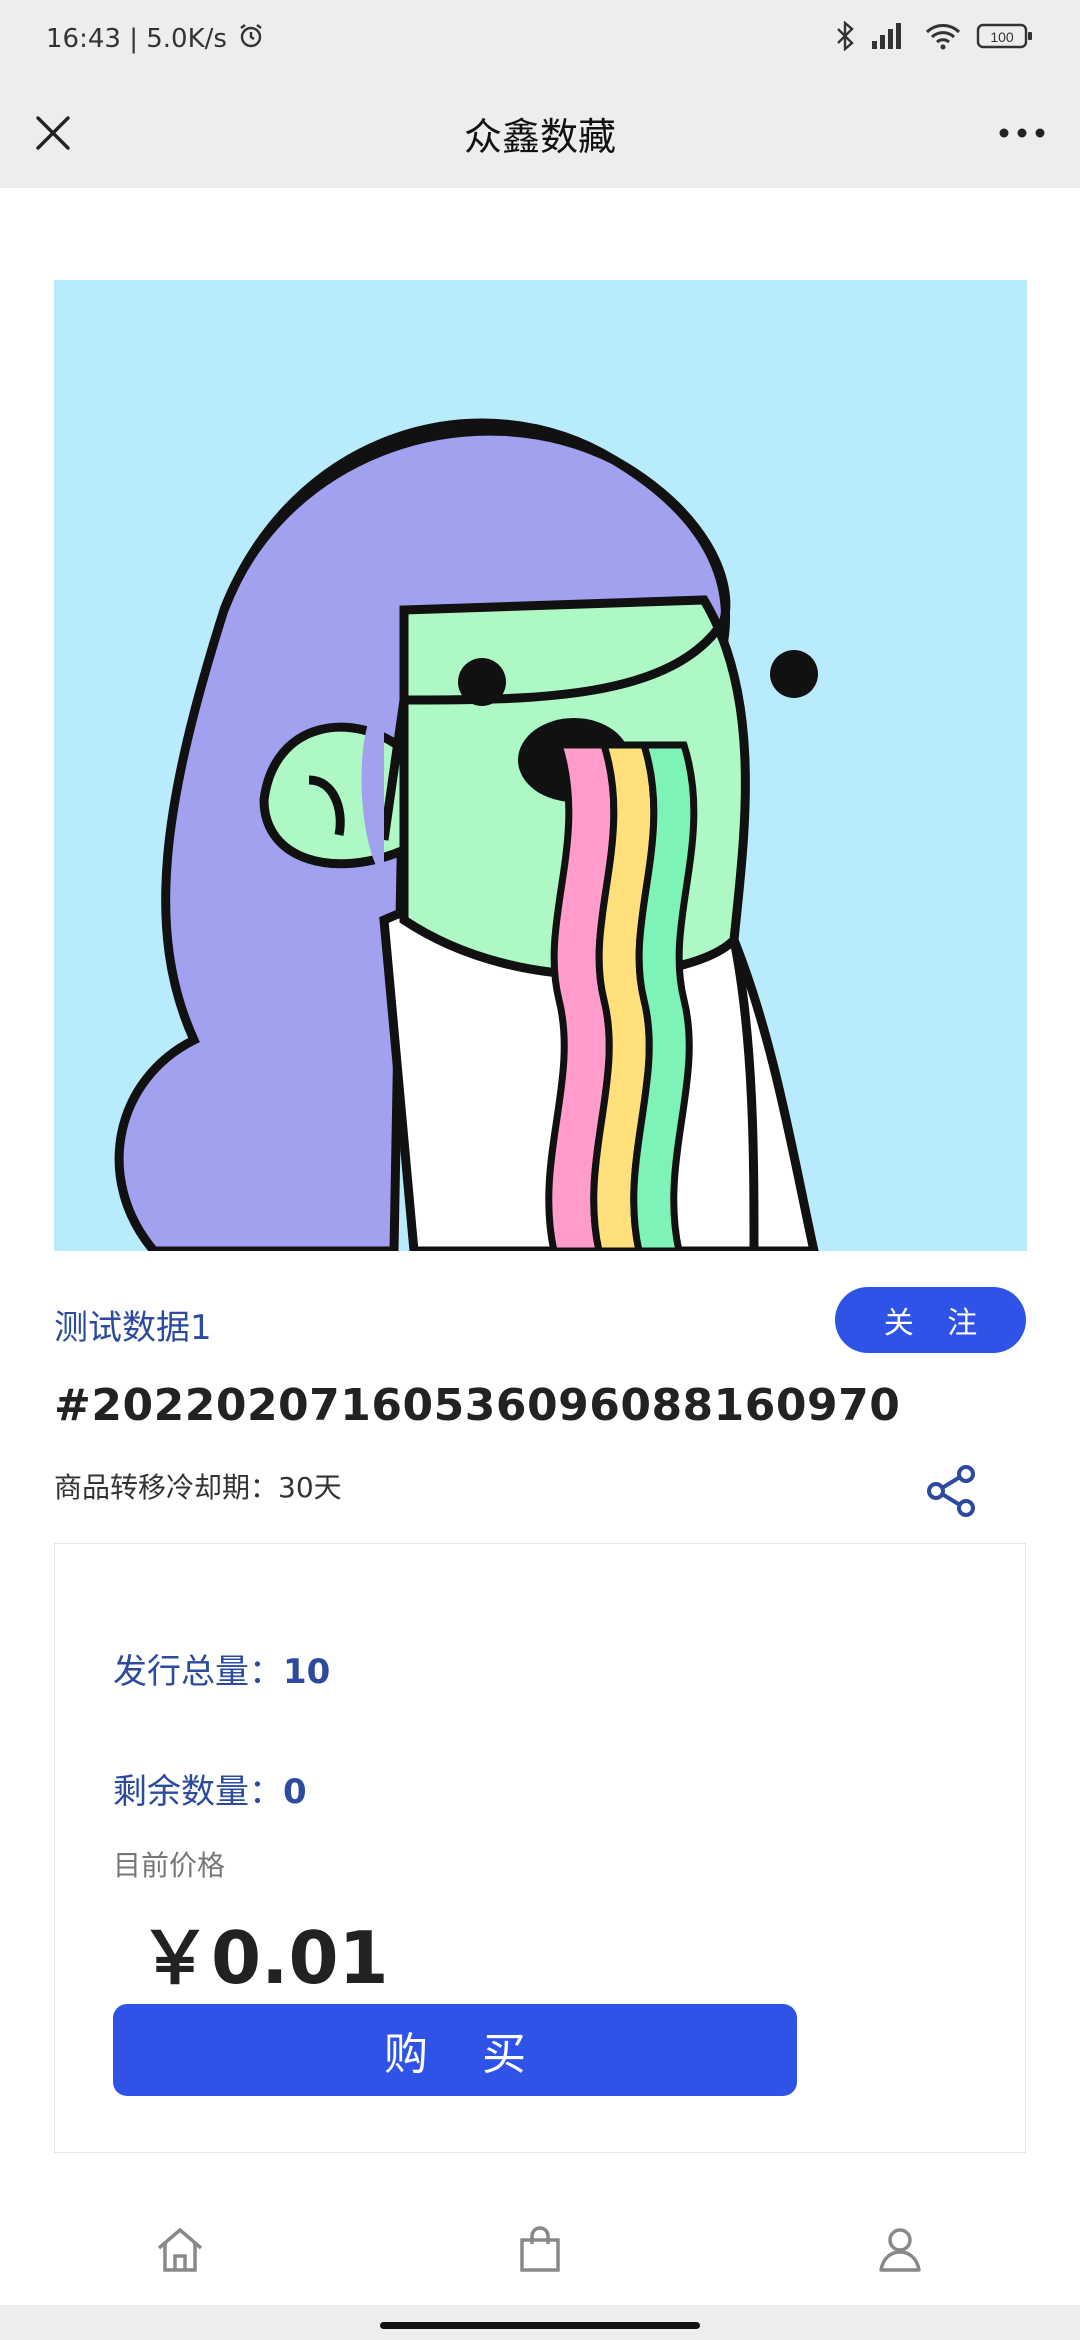 This screenshot has width=1080, height=2340. Describe the element at coordinates (540, 39) in the screenshot. I see `status-bar: 16:43 | 5.0K/s 100` at that location.